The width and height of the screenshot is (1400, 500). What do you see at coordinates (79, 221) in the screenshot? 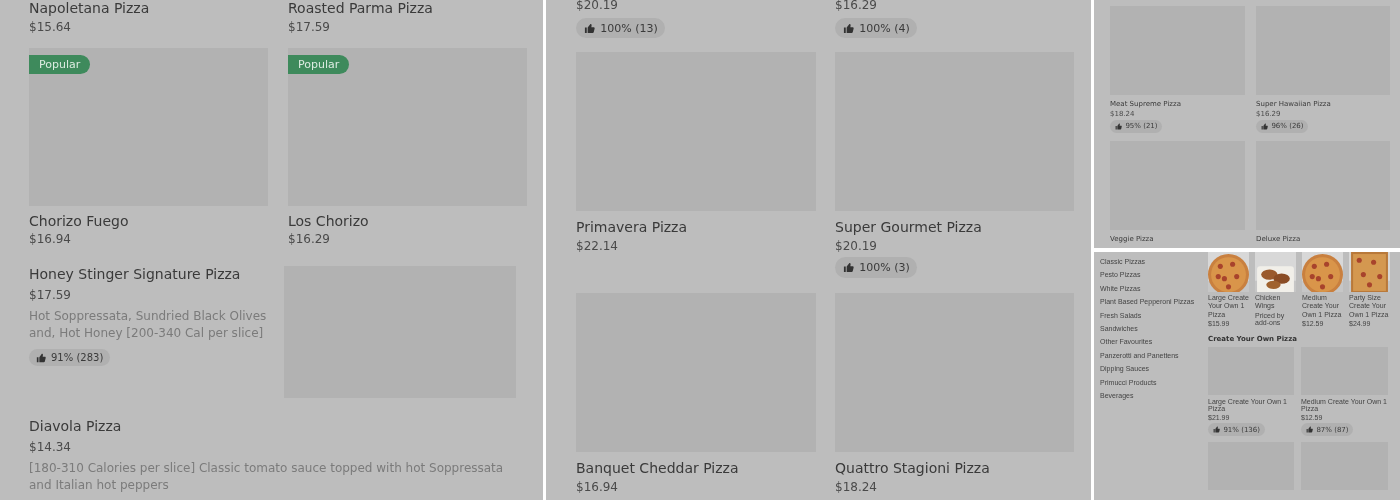
I see `item-name: Chorizo Fuego` at bounding box center [79, 221].